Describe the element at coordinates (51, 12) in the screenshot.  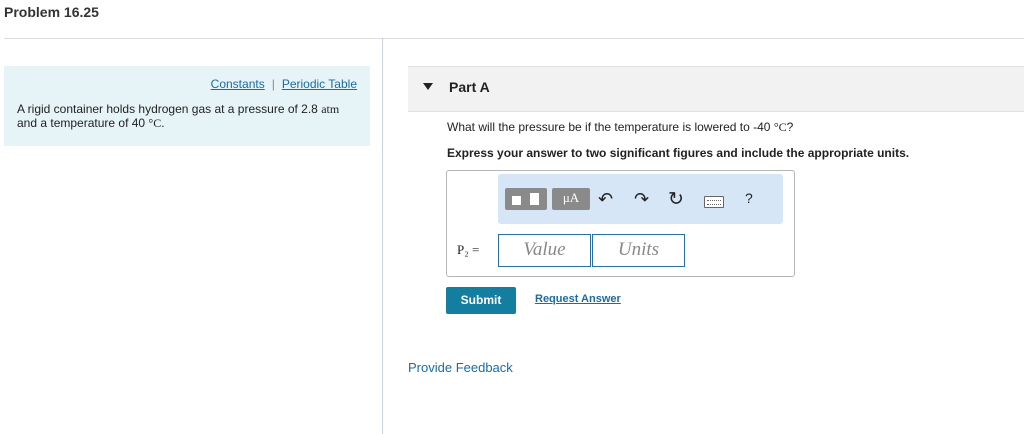
I see `problem-title: Problem 16.25` at that location.